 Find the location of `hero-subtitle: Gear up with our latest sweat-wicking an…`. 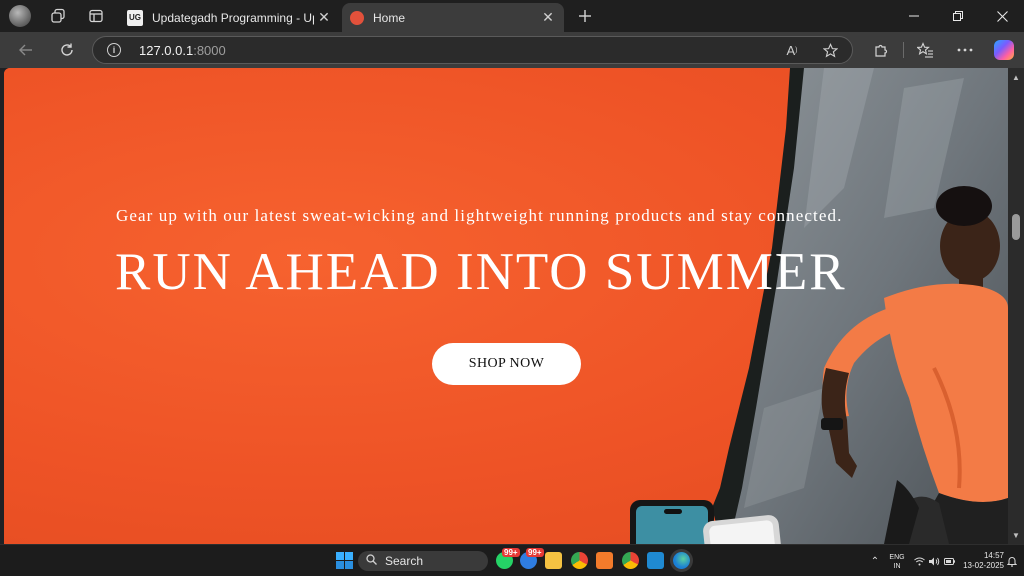

hero-subtitle: Gear up with our latest sweat-wicking an… is located at coordinates (479, 215).